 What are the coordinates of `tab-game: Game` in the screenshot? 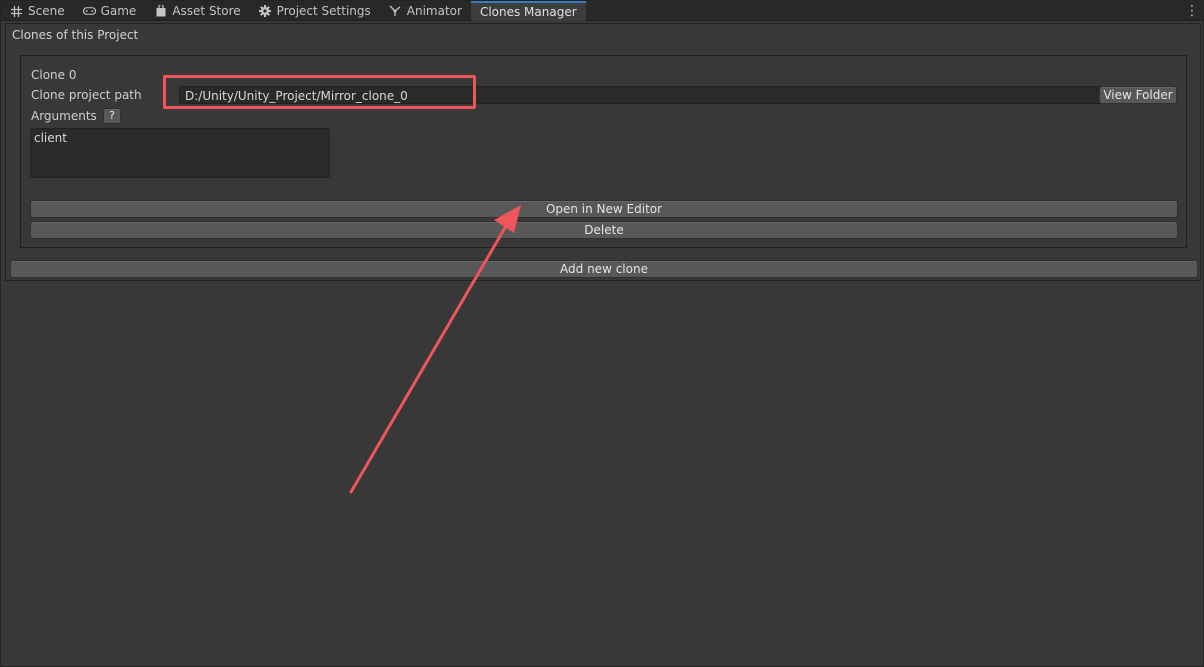 It's located at (110, 11).